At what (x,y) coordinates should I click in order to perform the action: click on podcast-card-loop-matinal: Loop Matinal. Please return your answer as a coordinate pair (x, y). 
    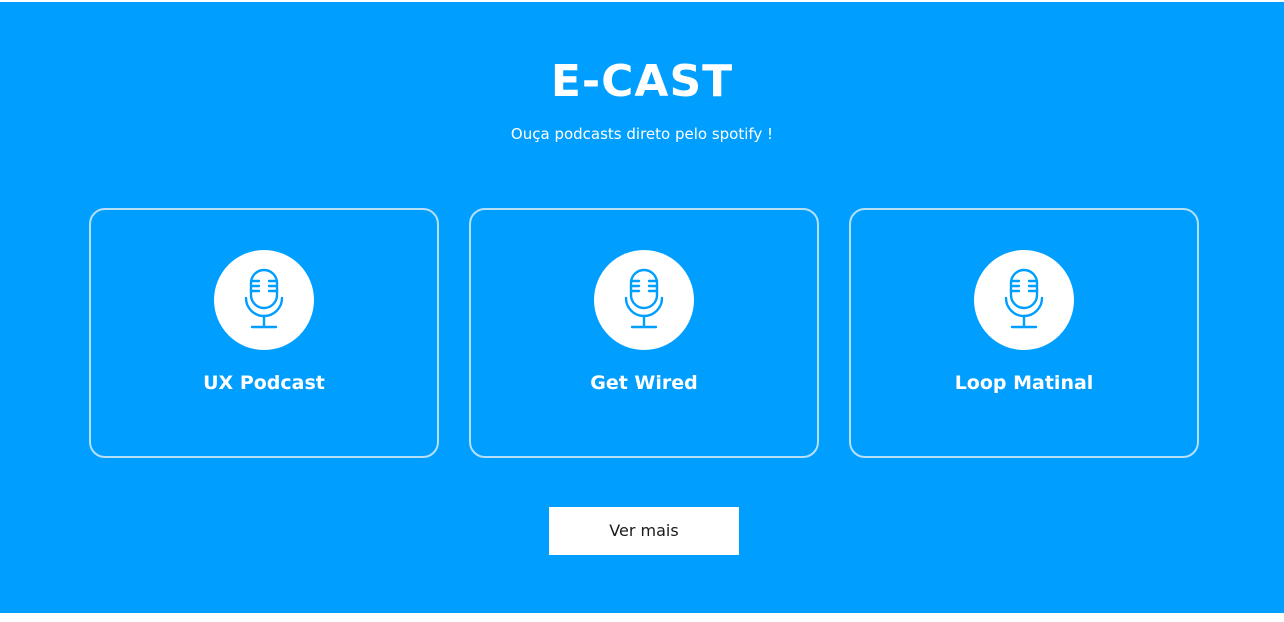
    Looking at the image, I should click on (1024, 333).